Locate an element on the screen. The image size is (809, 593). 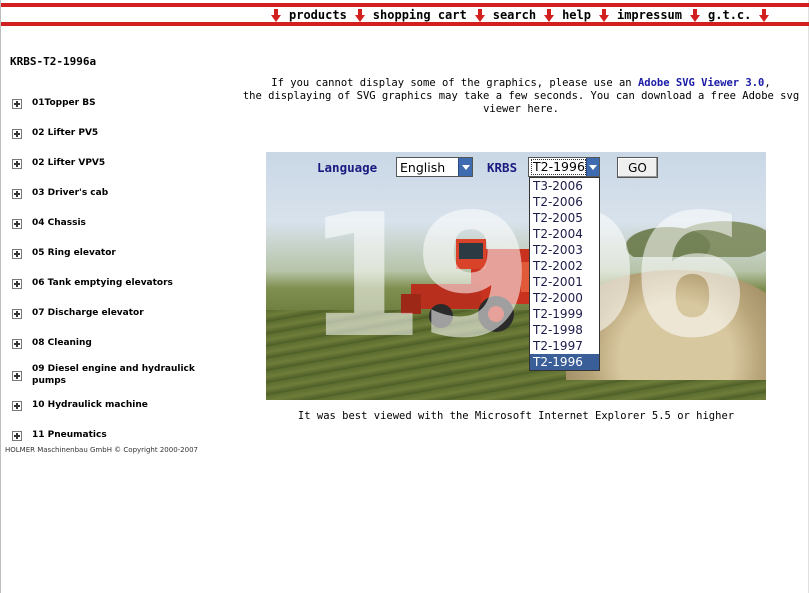
sidebar-item-label: 05 Ring elevator is located at coordinates (114, 253).